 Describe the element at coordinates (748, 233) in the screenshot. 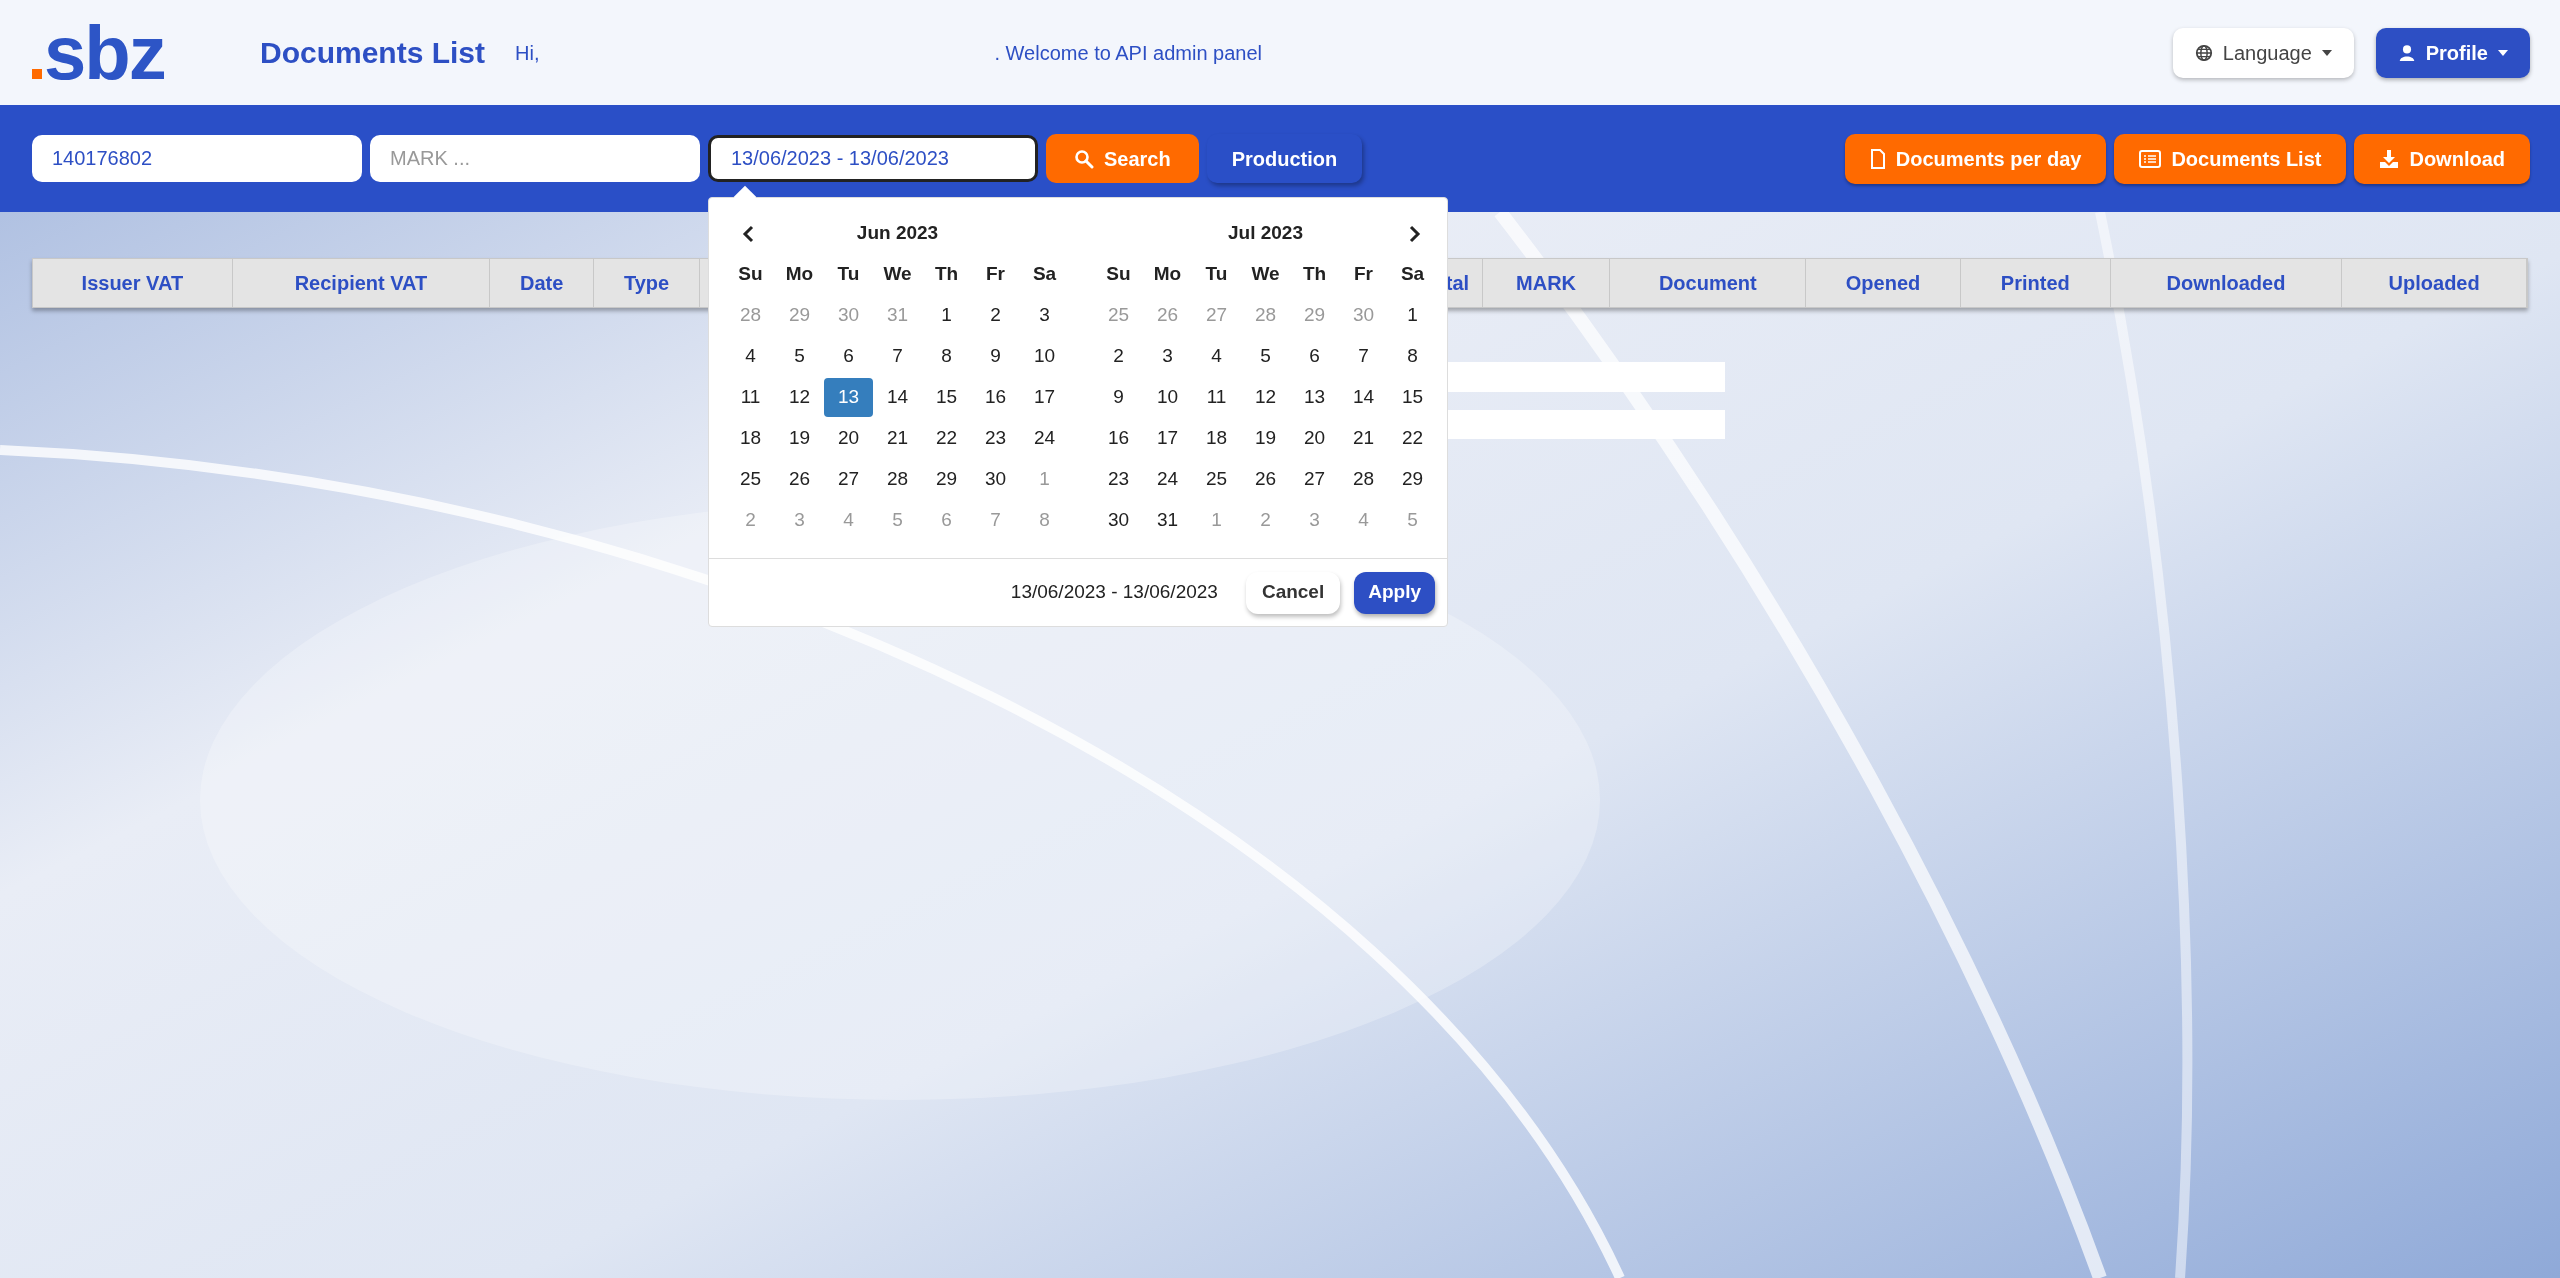

I see `chevron-left-icon` at that location.